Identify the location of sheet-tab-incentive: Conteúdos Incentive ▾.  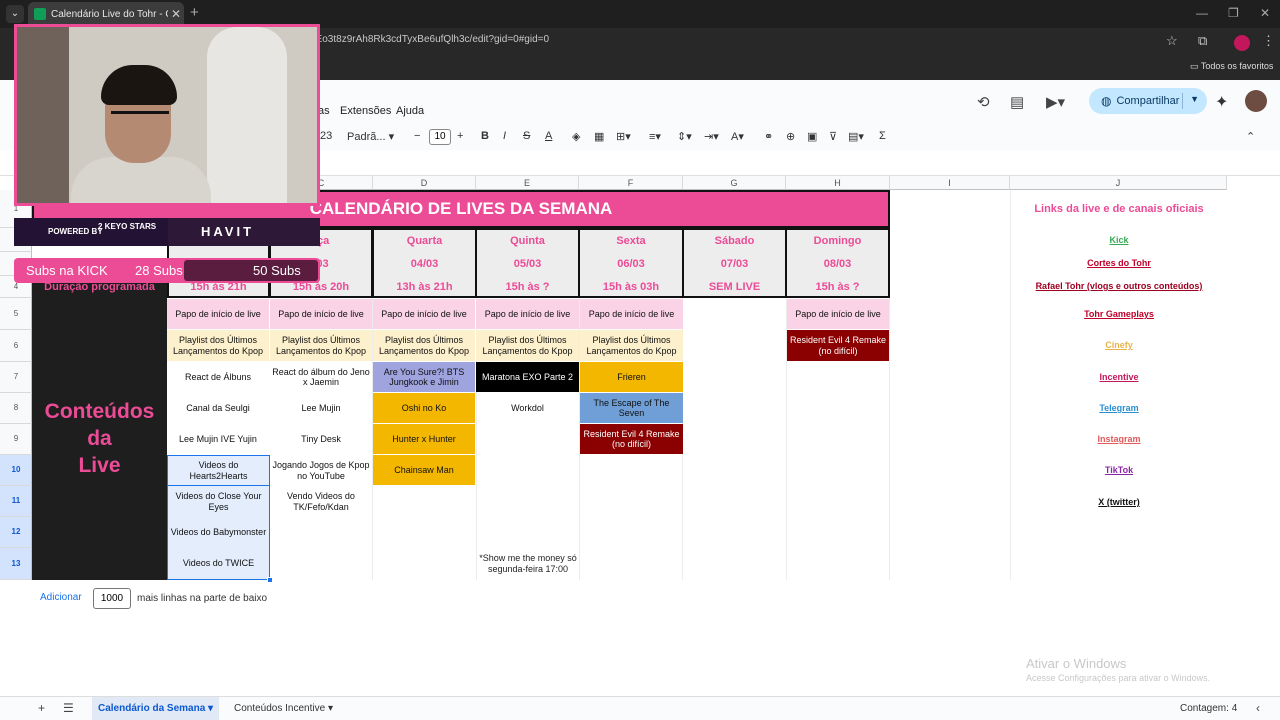
(283, 708).